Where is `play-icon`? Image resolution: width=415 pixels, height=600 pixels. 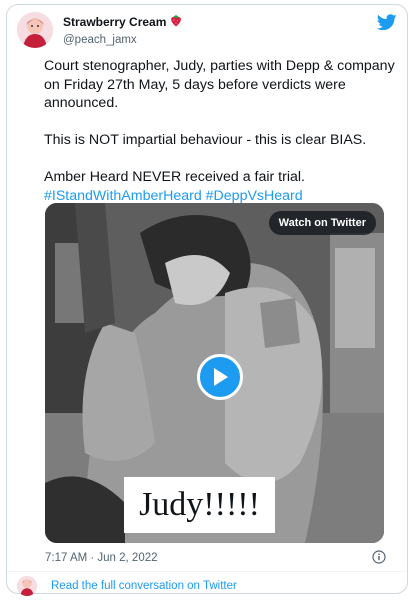
play-icon is located at coordinates (221, 377).